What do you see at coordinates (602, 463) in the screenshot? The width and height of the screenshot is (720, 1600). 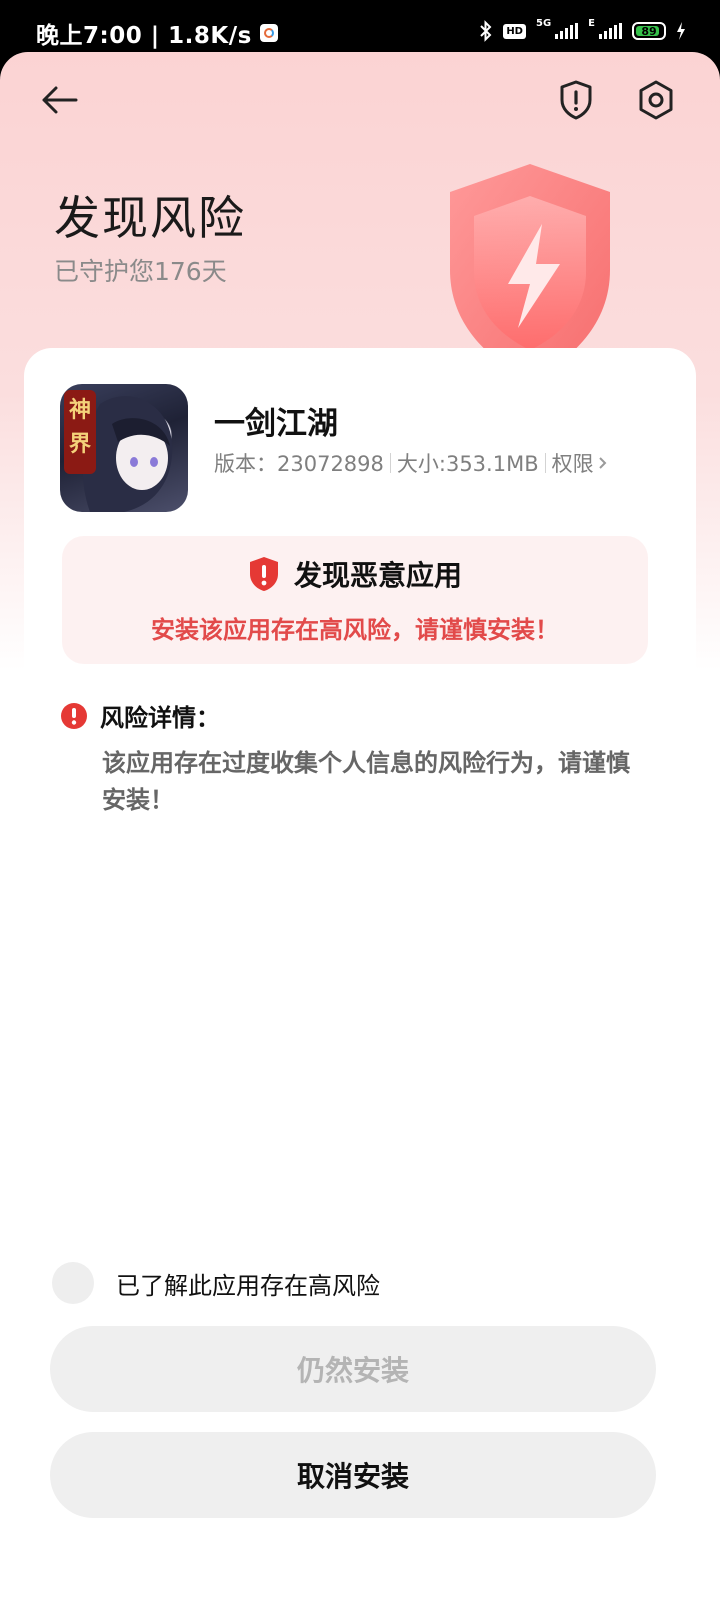 I see `chevron-right-icon` at bounding box center [602, 463].